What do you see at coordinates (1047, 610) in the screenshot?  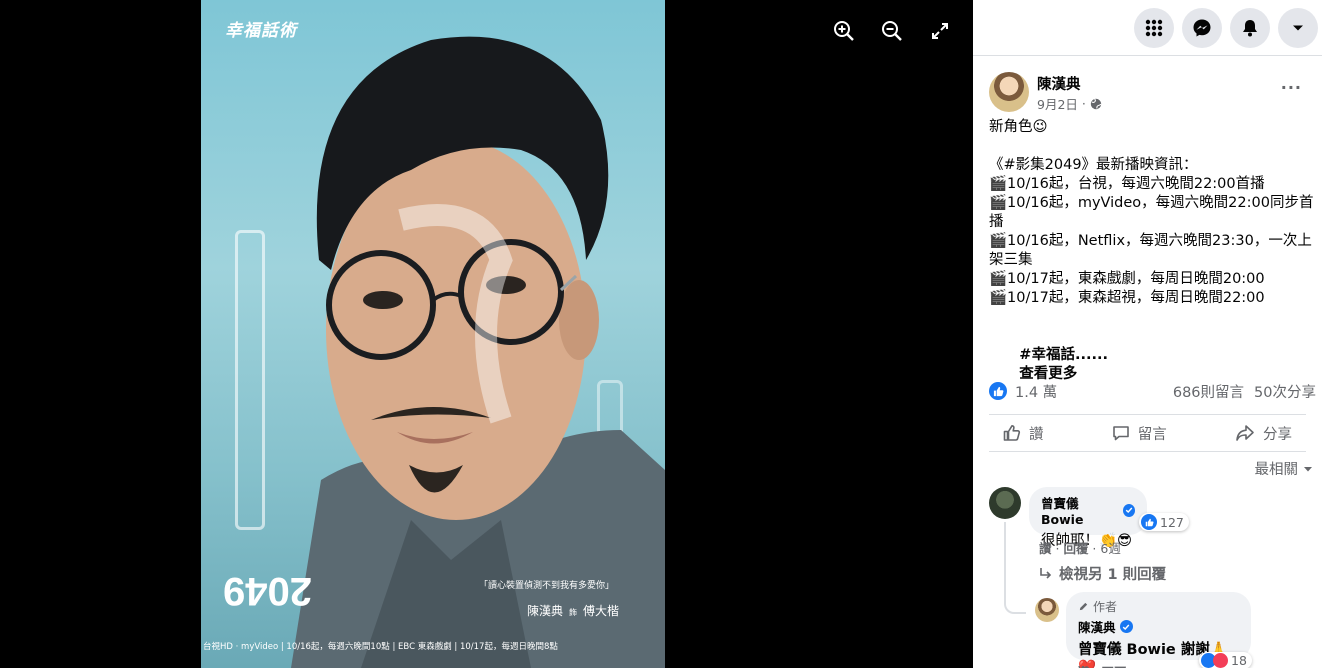 I see `reply-avatar` at bounding box center [1047, 610].